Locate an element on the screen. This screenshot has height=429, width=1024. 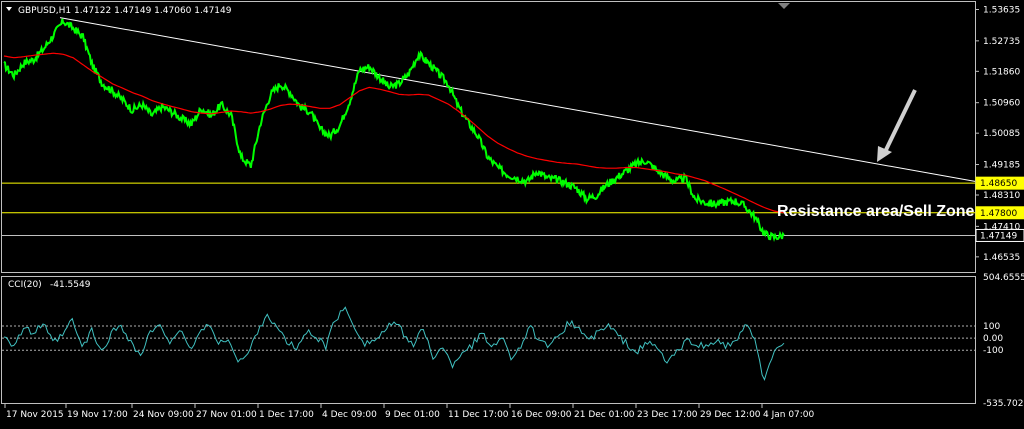
level-tag-label: 1.48650 is located at coordinates (998, 184).